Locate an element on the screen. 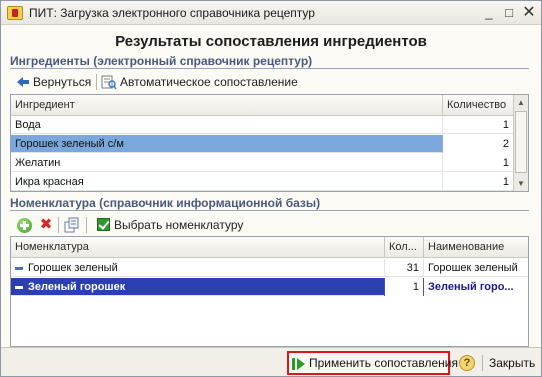  ingredient-qty-cell: 2 is located at coordinates (478, 144).